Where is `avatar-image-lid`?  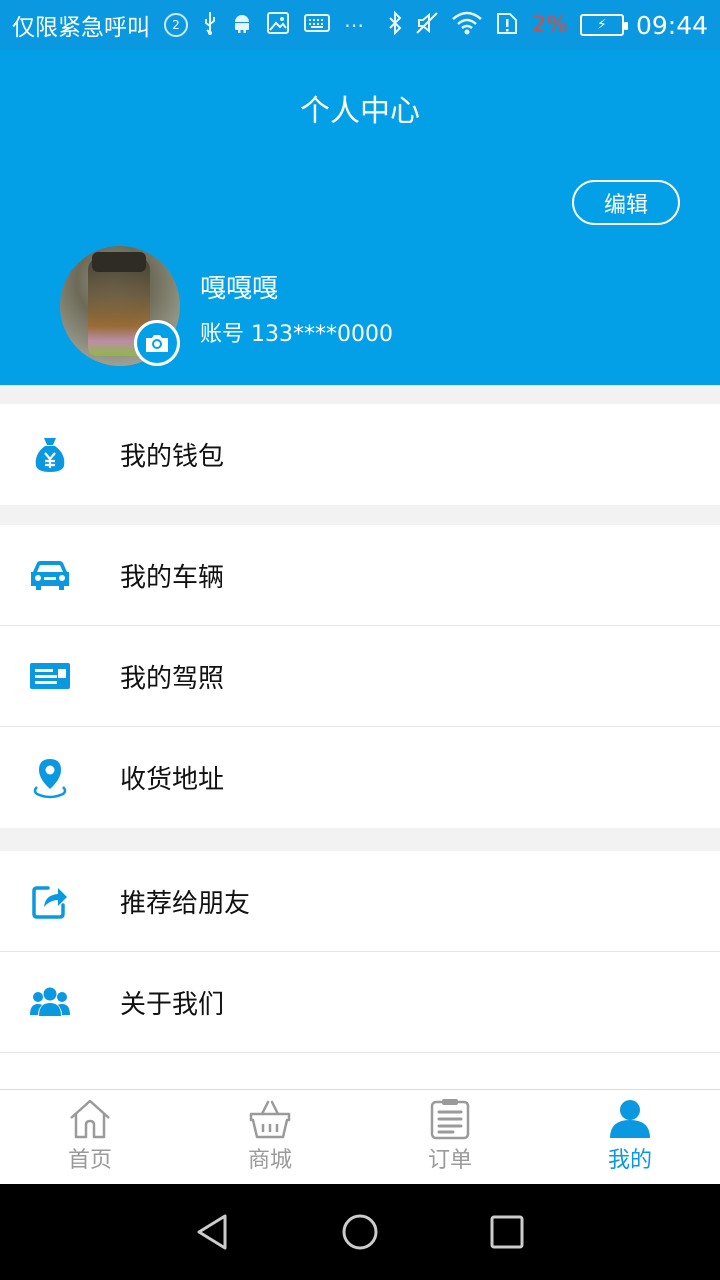
avatar-image-lid is located at coordinates (119, 262).